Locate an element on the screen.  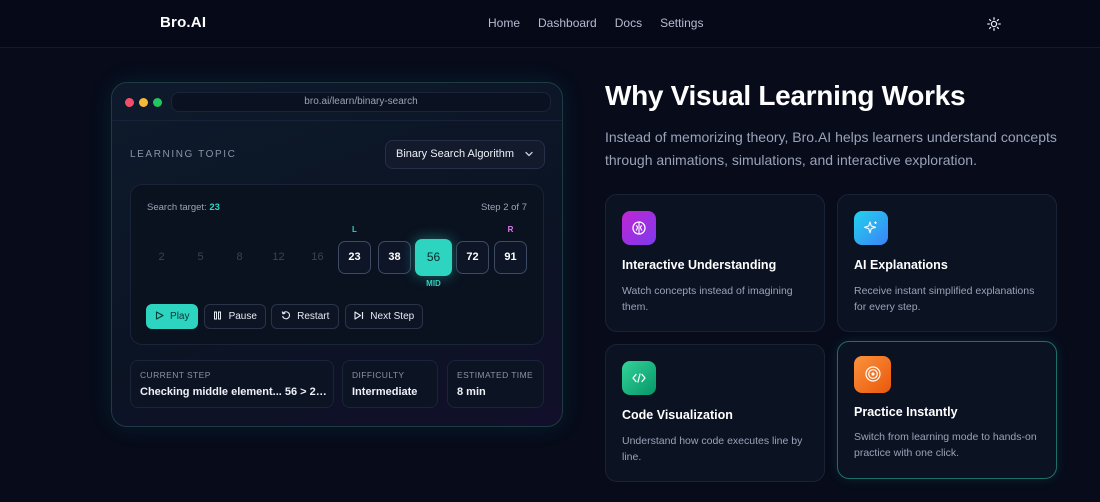
brand-logo: Bro.AI is located at coordinates (183, 22).